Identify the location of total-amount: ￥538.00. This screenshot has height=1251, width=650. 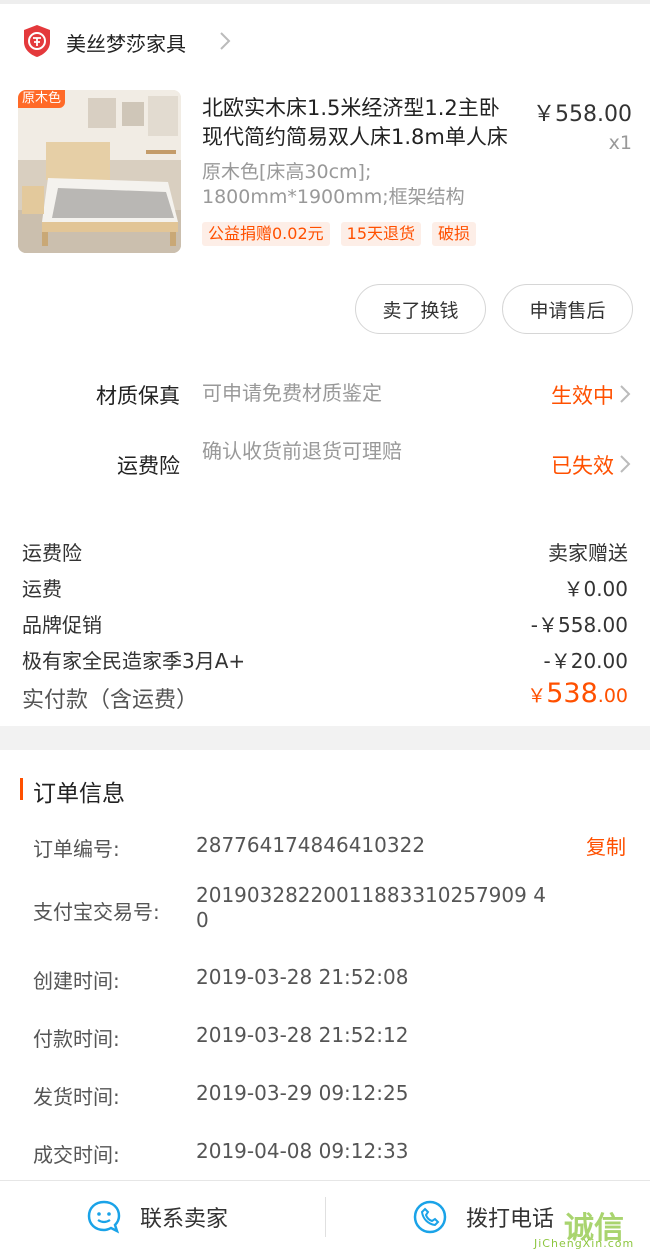
(577, 693).